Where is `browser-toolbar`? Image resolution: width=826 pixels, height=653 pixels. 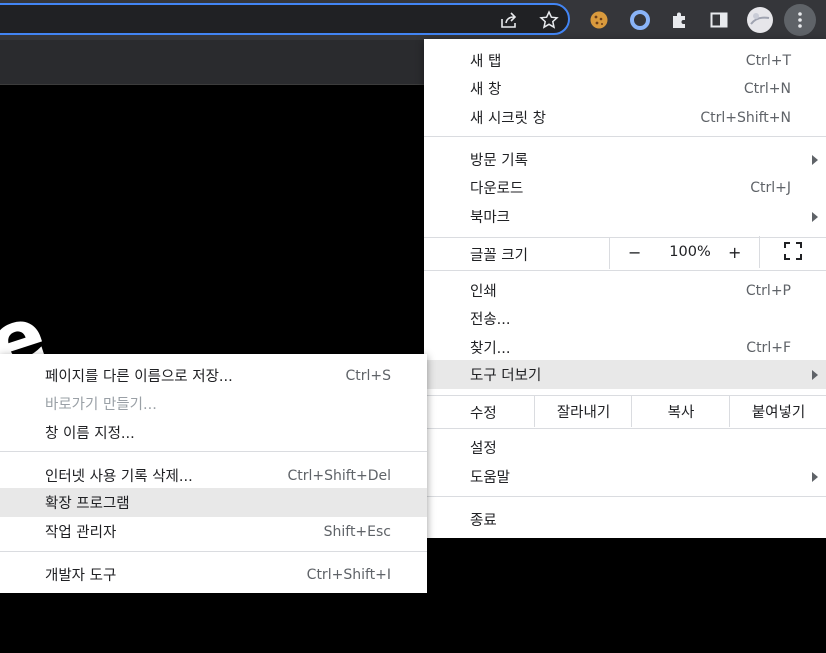
browser-toolbar is located at coordinates (413, 20).